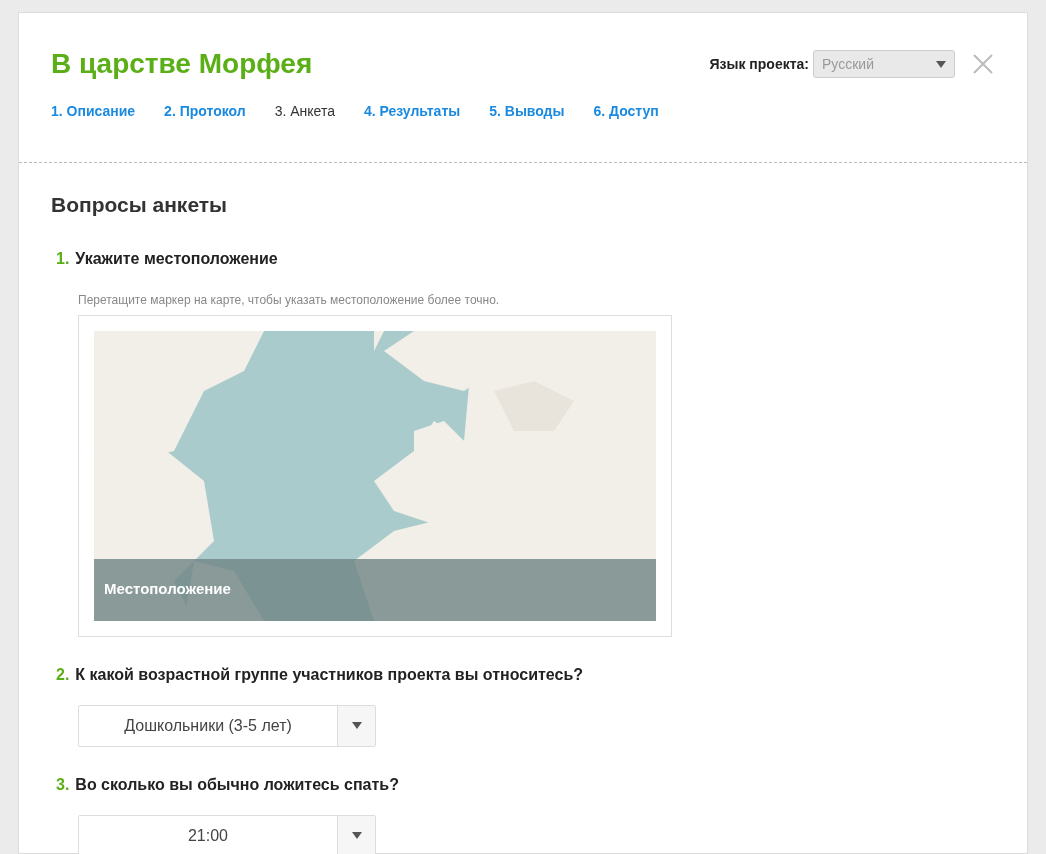 This screenshot has height=854, width=1046. What do you see at coordinates (626, 111) in the screenshot?
I see `step-tab: 6. Доступ` at bounding box center [626, 111].